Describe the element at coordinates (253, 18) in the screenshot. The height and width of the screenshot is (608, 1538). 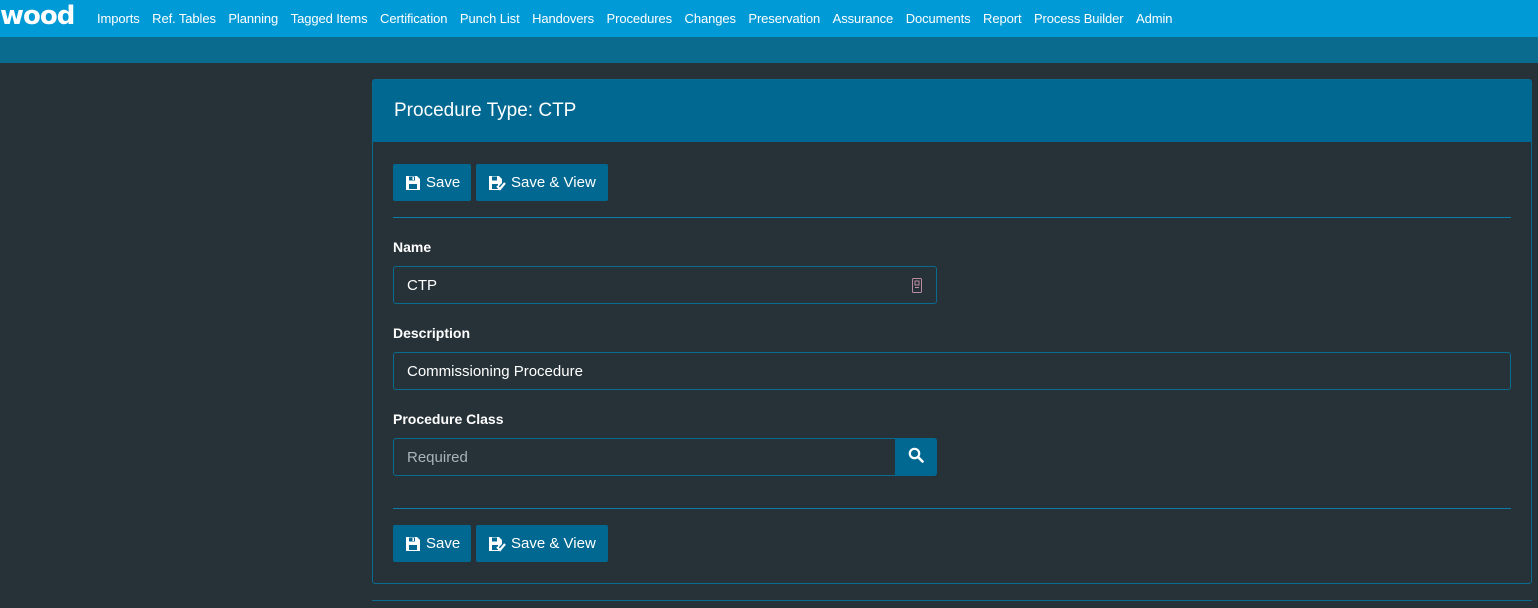
I see `nav-item-planning: Planning` at that location.